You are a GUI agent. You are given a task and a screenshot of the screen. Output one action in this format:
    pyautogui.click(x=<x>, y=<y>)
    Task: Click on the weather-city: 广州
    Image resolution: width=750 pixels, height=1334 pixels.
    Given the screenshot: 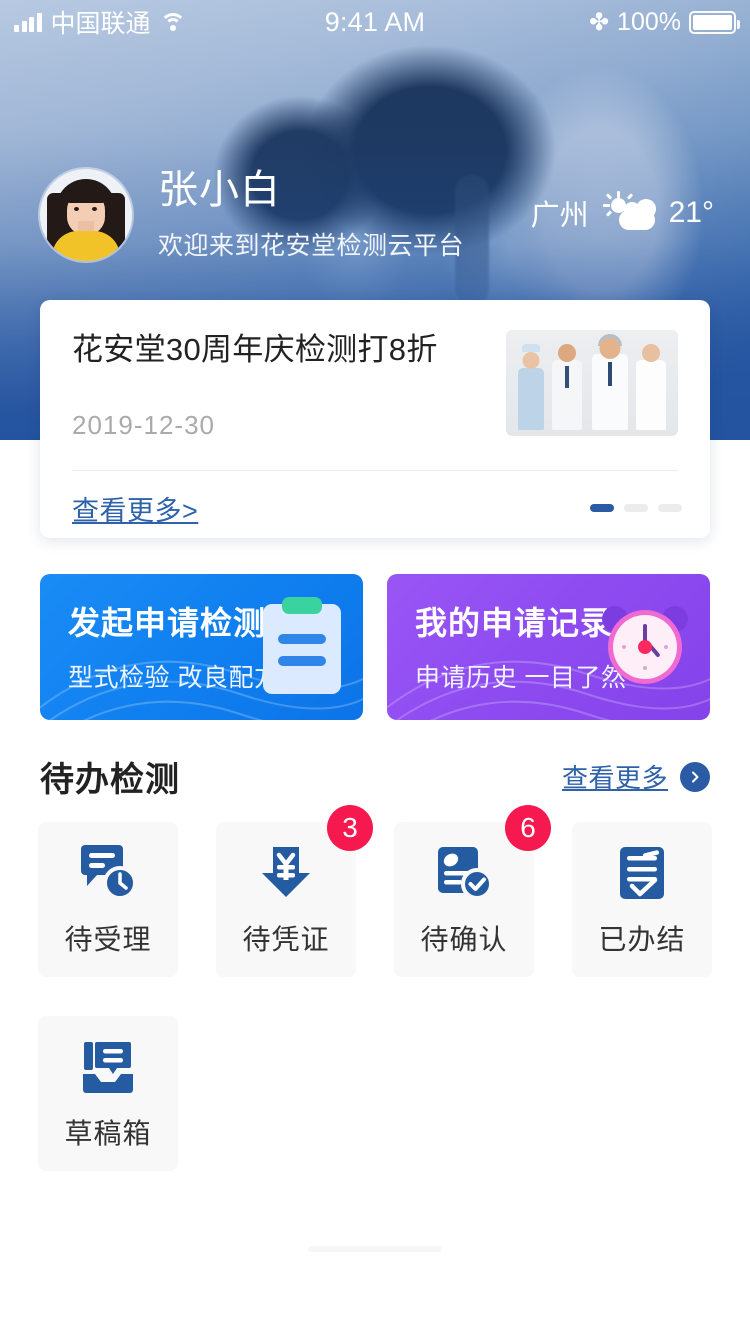 What is the action you would take?
    pyautogui.click(x=559, y=216)
    